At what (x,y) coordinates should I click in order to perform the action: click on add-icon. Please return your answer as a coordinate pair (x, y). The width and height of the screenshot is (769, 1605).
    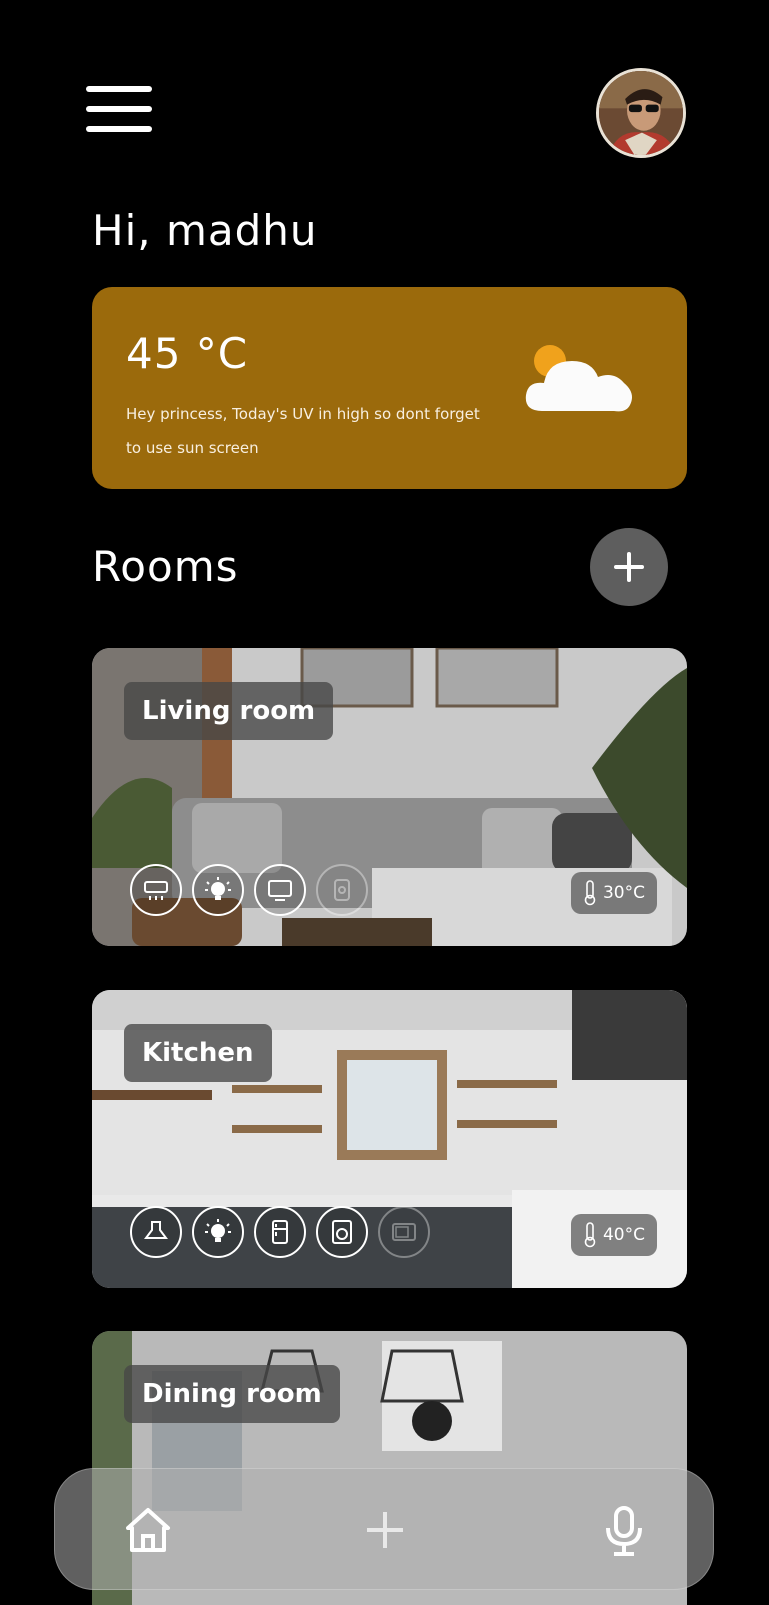
    Looking at the image, I should click on (385, 1530).